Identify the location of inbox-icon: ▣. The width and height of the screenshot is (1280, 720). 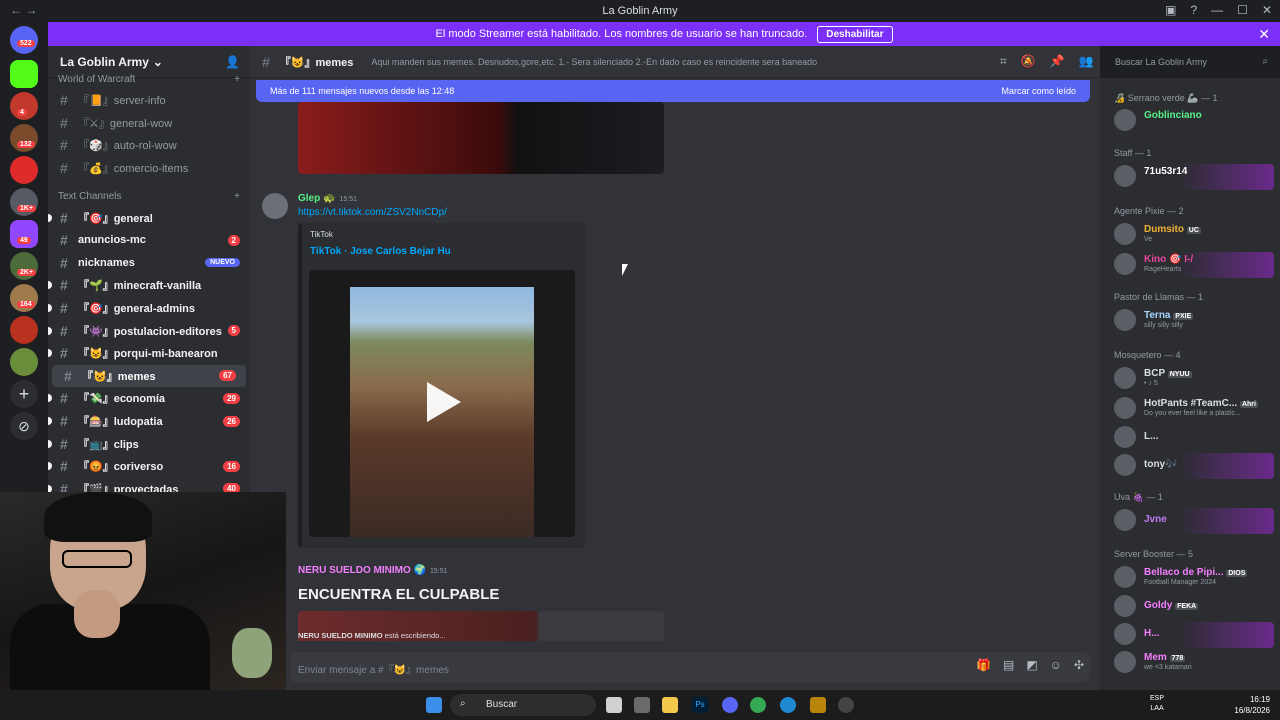
(1170, 10).